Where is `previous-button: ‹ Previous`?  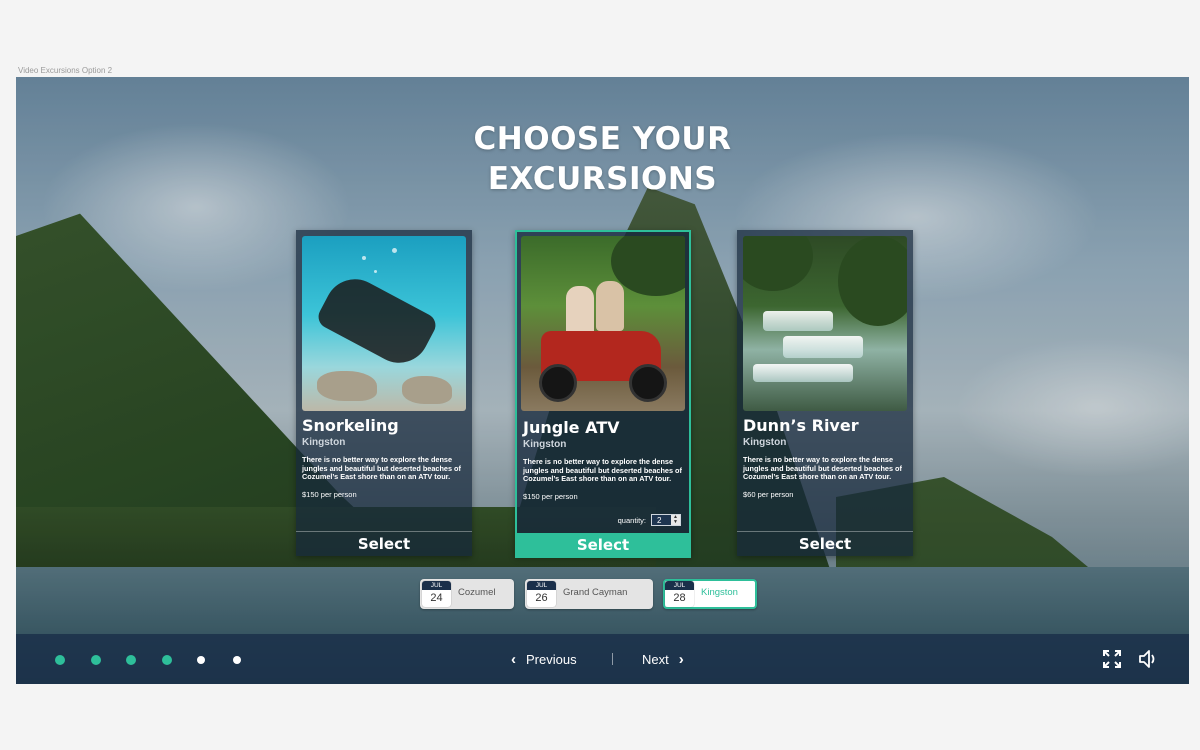 previous-button: ‹ Previous is located at coordinates (544, 659).